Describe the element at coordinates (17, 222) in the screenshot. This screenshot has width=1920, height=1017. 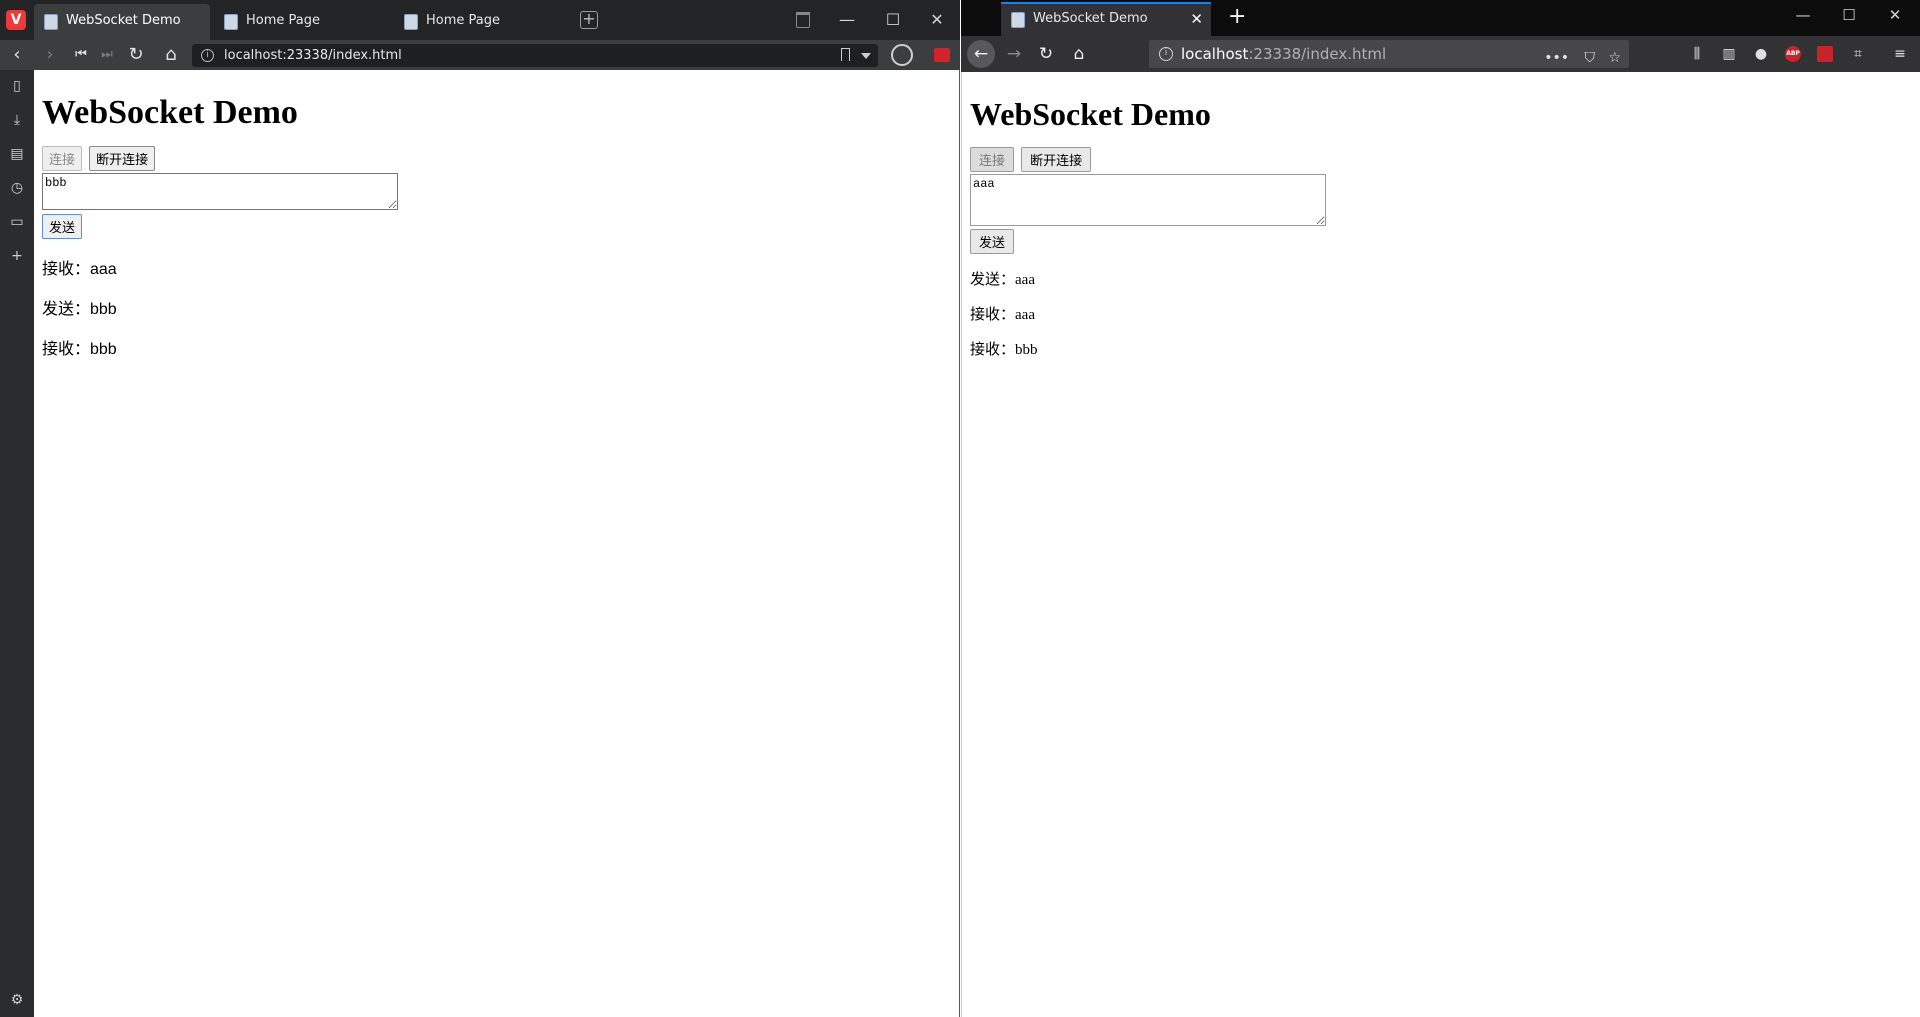
I see `window-panel-icon: ▭` at that location.